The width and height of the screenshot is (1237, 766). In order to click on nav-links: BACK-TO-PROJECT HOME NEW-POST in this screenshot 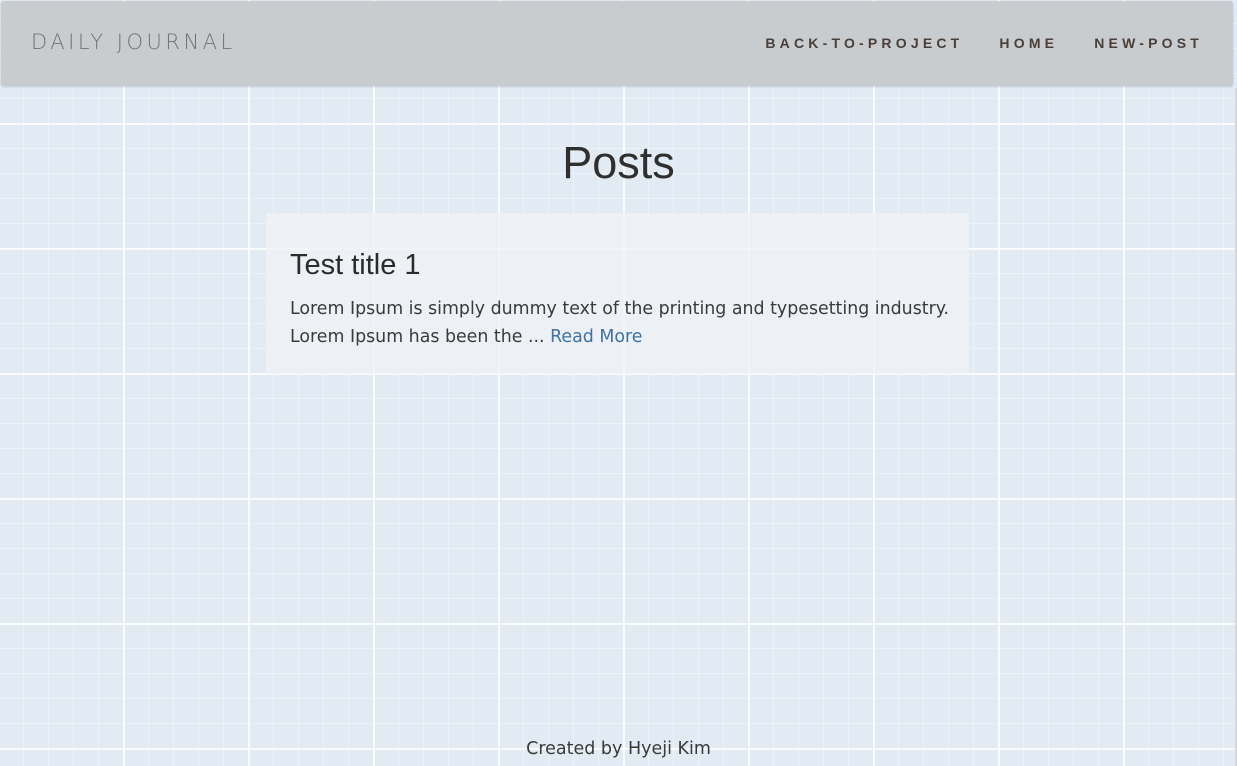, I will do `click(966, 43)`.